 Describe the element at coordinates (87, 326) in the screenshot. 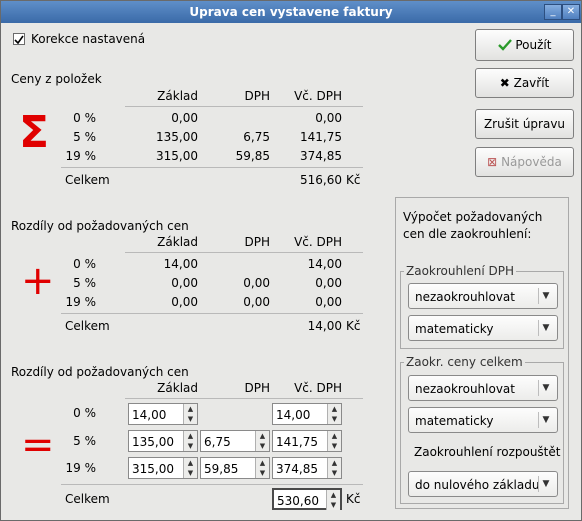

I see `s2-total-label: Celkem` at that location.